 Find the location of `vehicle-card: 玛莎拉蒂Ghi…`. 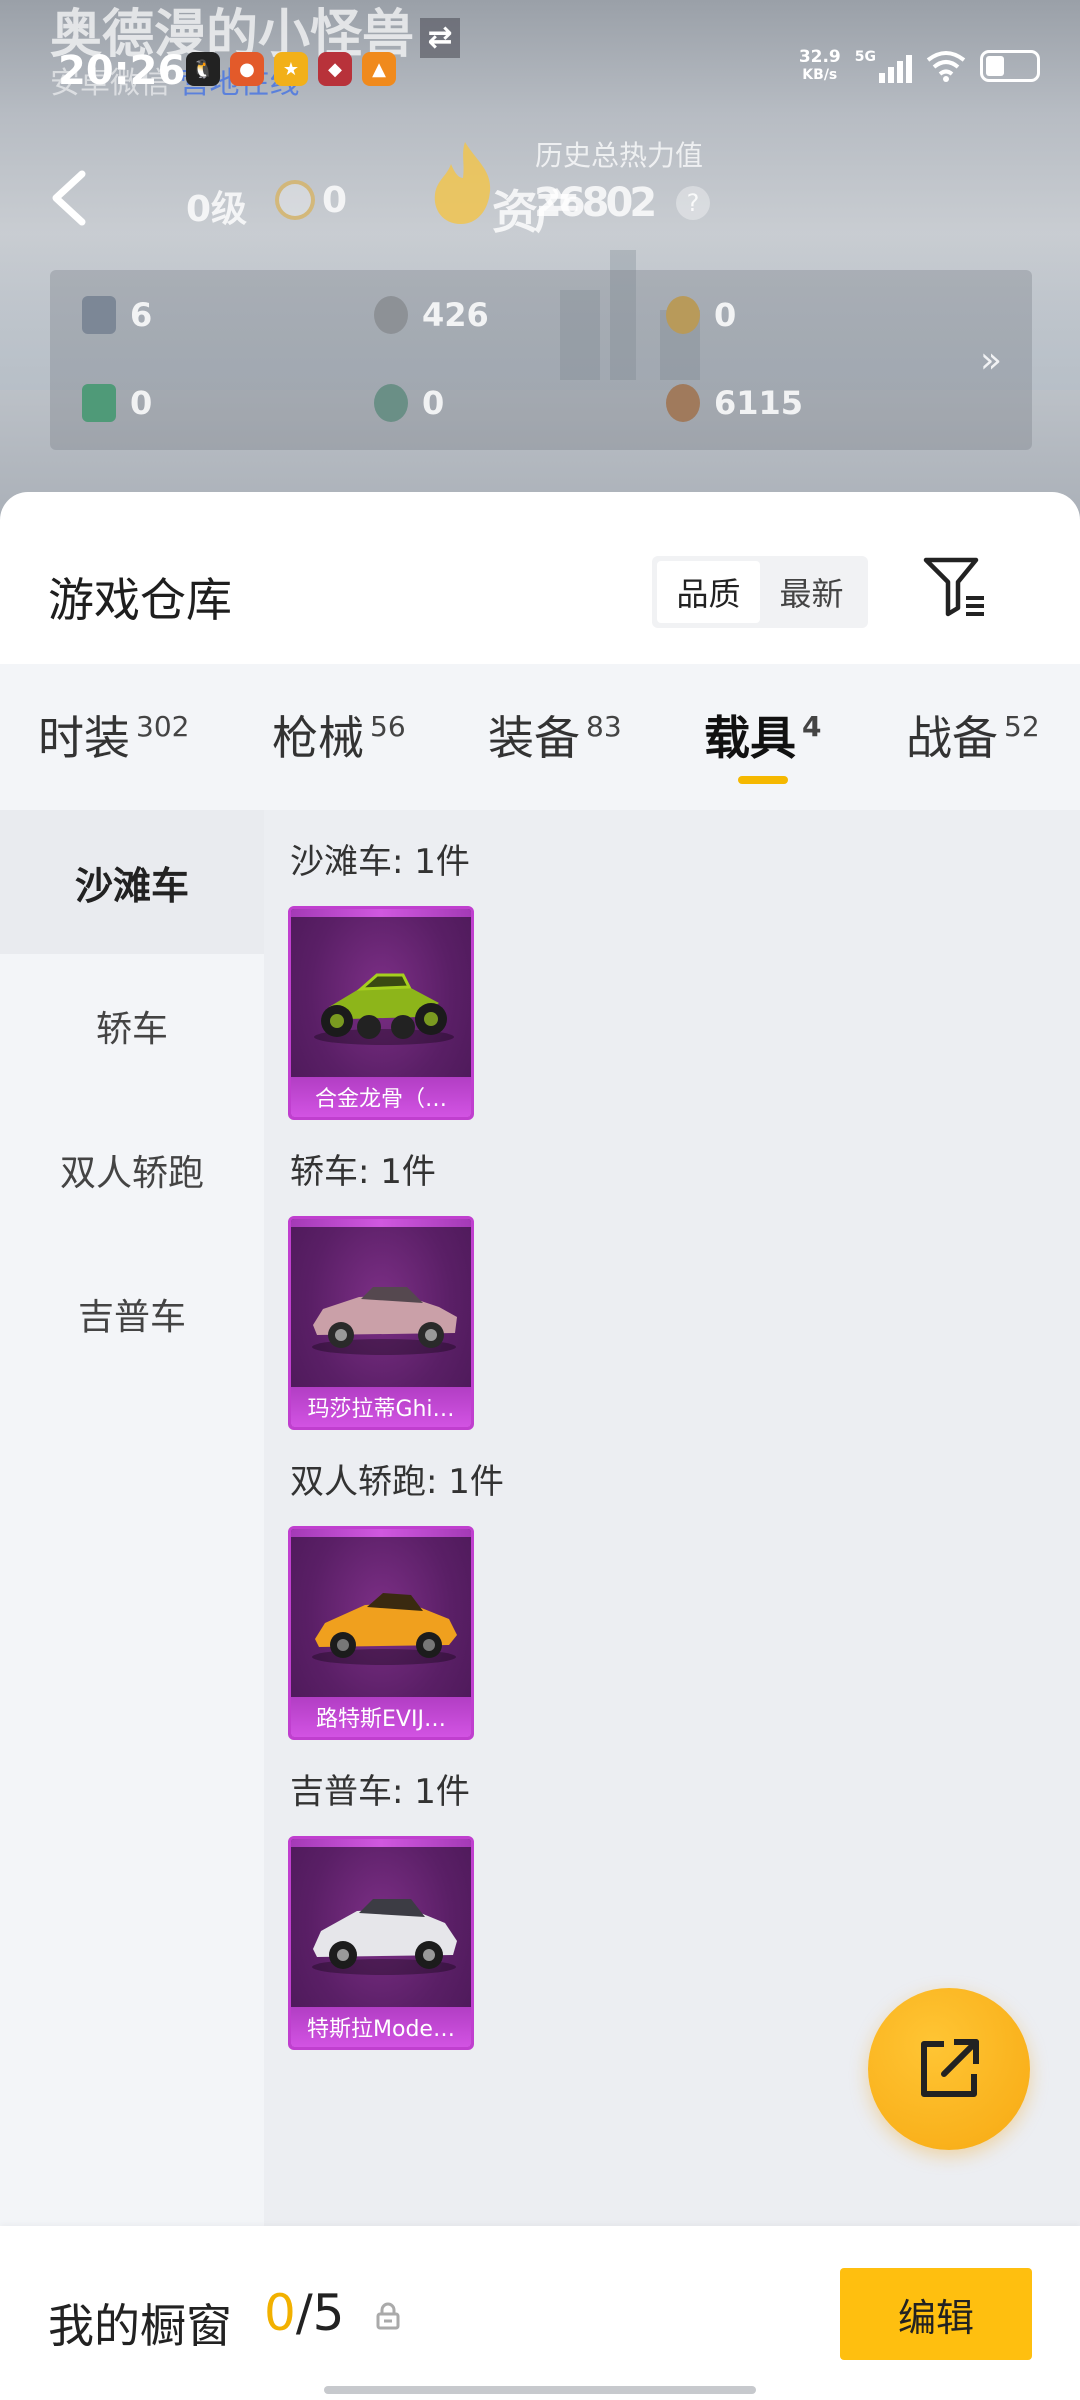

vehicle-card: 玛莎拉蒂Ghi… is located at coordinates (381, 1323).